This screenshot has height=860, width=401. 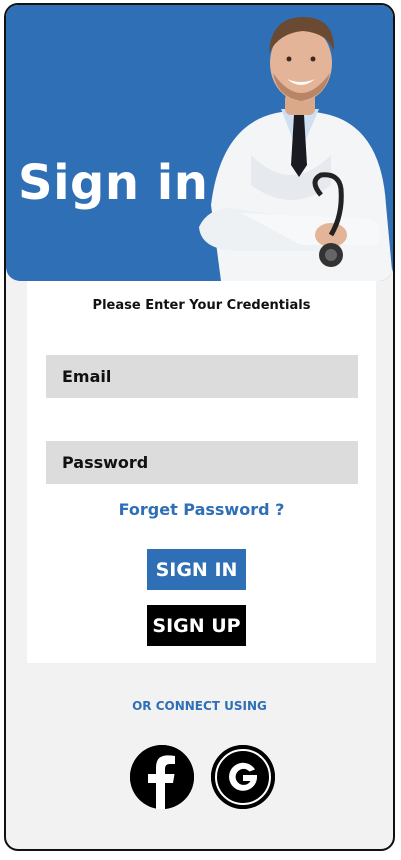 I want to click on email-field, so click(x=202, y=376).